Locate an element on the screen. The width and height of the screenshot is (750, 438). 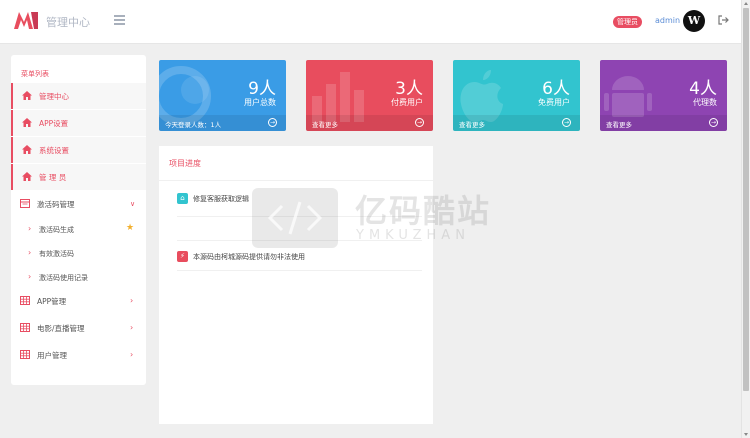
logout-icon is located at coordinates (723, 20).